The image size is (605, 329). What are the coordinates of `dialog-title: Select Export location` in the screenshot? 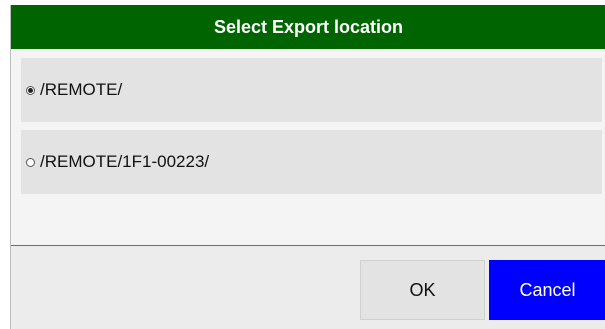 It's located at (308, 26).